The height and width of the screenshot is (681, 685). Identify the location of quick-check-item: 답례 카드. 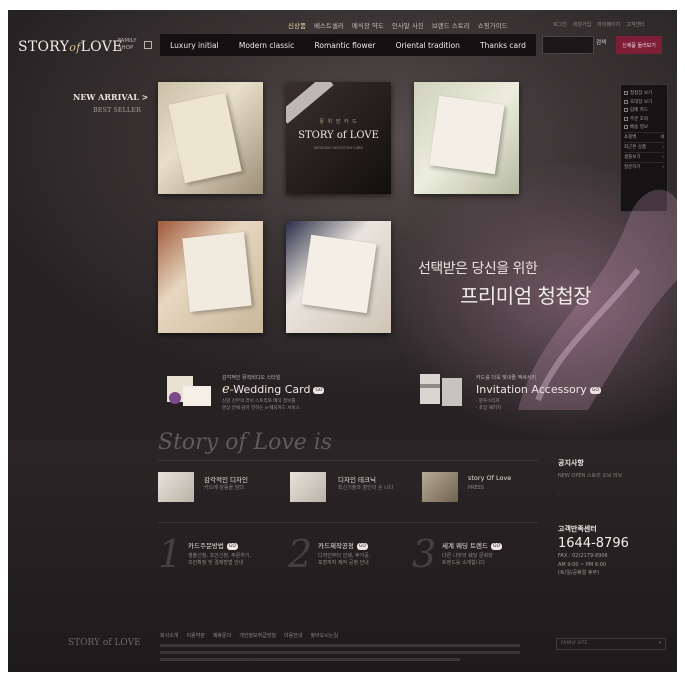
(644, 110).